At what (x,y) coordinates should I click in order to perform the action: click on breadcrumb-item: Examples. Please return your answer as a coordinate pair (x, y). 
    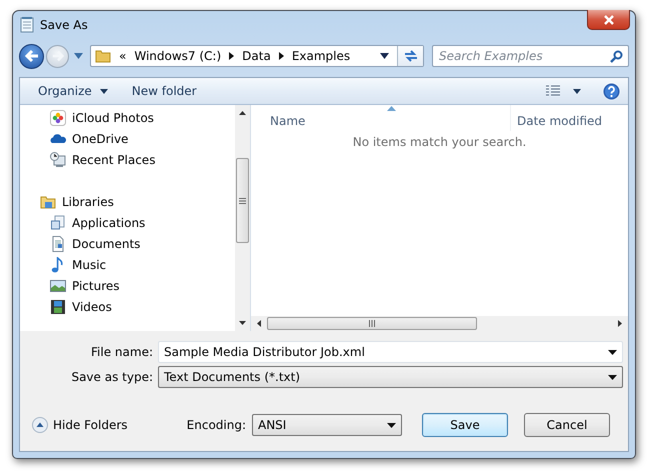
    Looking at the image, I should click on (321, 56).